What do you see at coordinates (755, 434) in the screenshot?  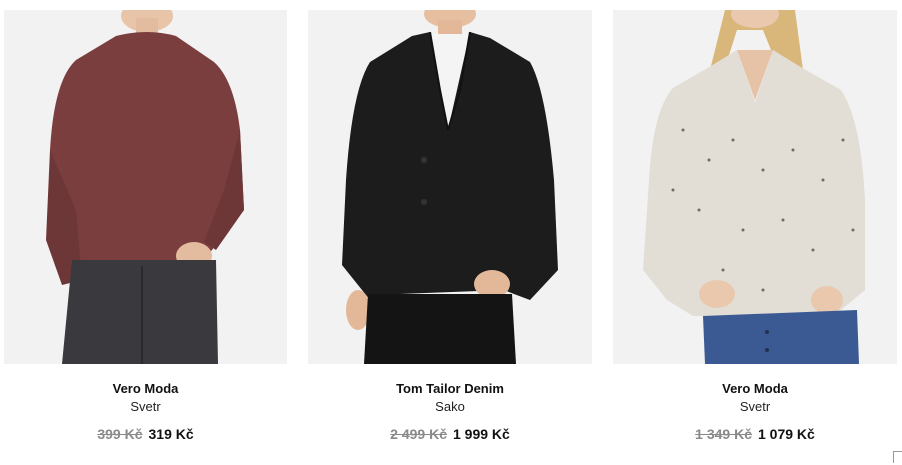 I see `price-block: 1 349 Kč 1 079 Kč` at bounding box center [755, 434].